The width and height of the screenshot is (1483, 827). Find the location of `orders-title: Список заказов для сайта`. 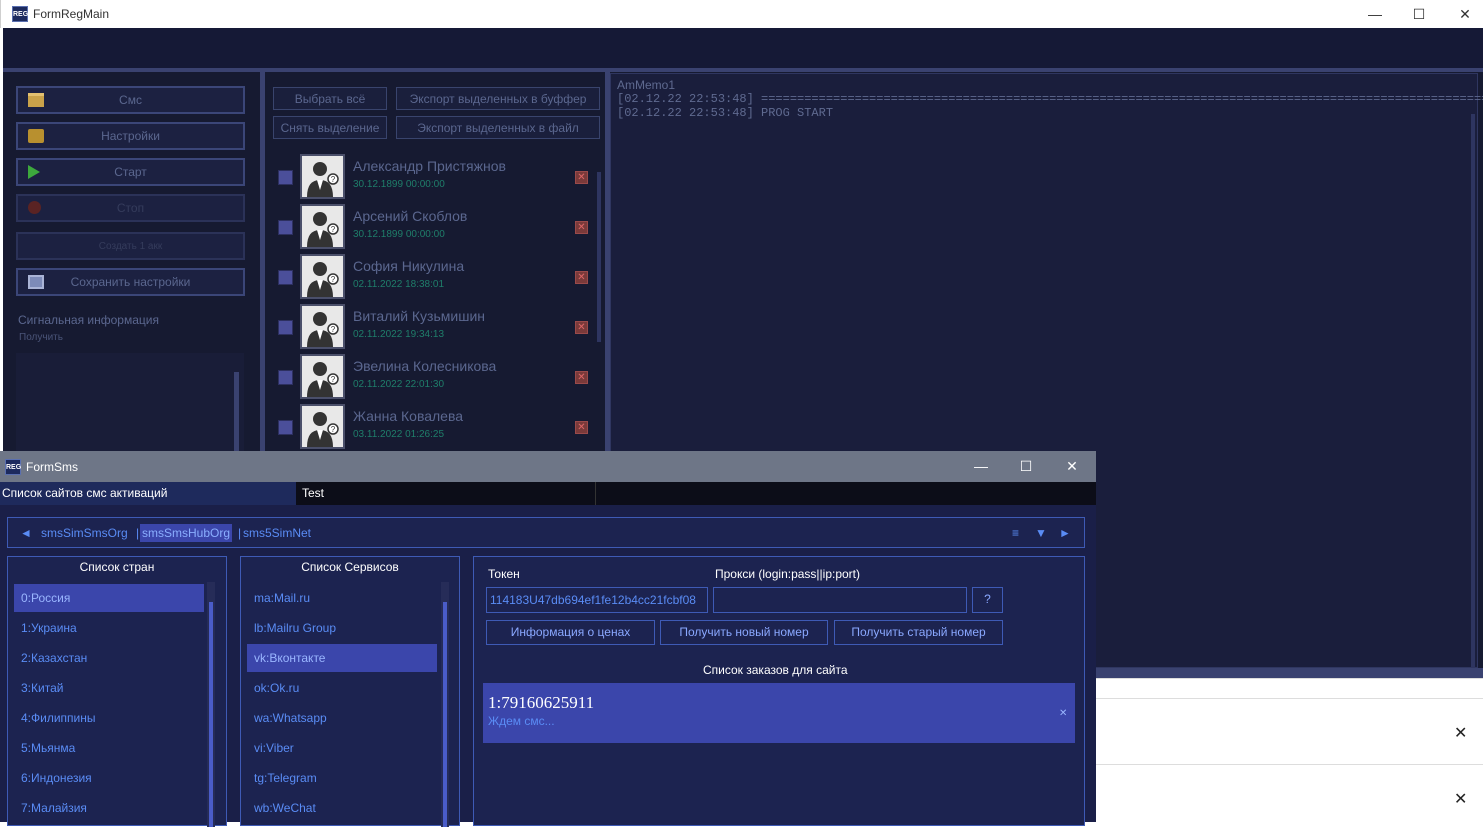

orders-title: Список заказов для сайта is located at coordinates (775, 670).